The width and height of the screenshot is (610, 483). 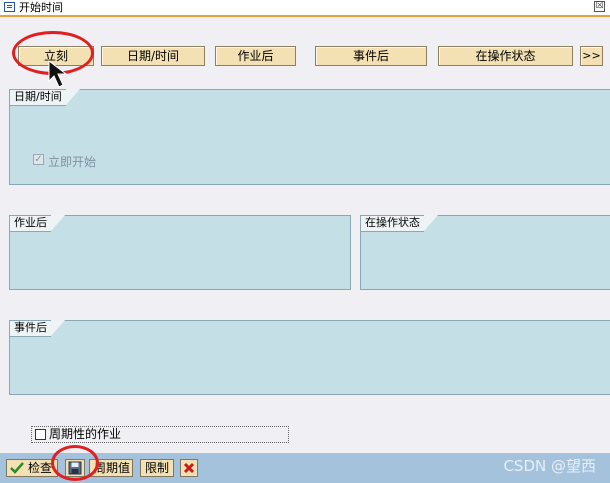 I want to click on window-title: 开始时间, so click(x=41, y=7).